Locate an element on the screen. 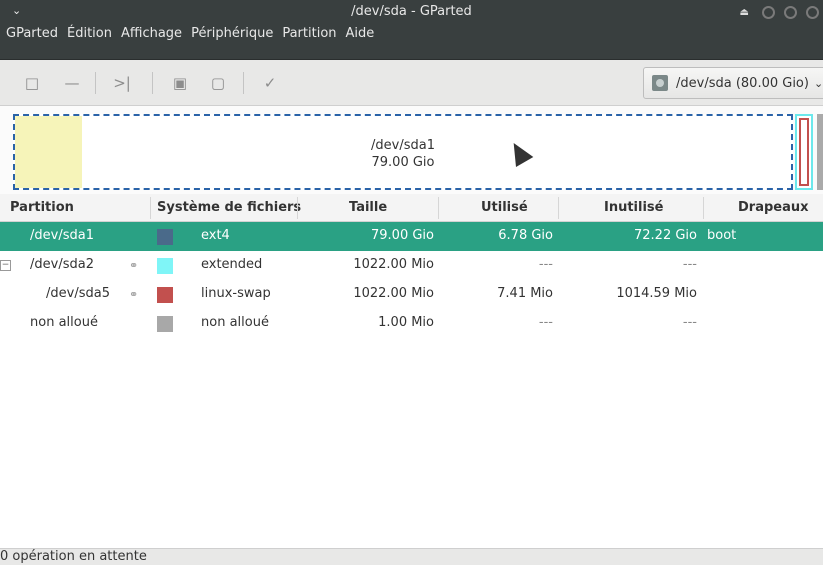  disk-map-unallocated is located at coordinates (820, 152).